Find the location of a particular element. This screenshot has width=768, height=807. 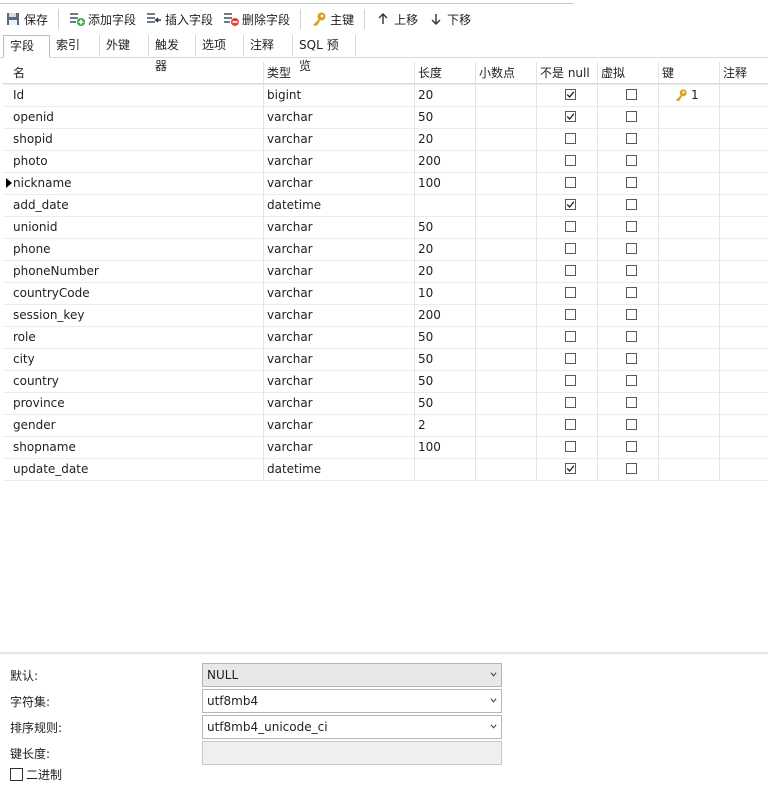

field-name-cell: add_date is located at coordinates (133, 205).